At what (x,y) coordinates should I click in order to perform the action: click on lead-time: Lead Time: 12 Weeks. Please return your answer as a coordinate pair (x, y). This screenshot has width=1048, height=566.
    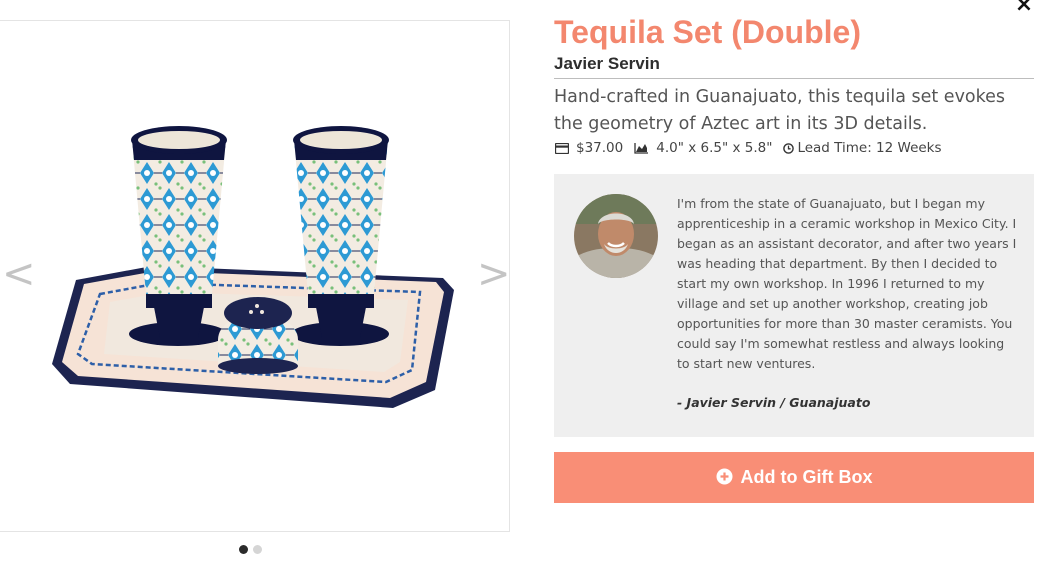
    Looking at the image, I should click on (862, 148).